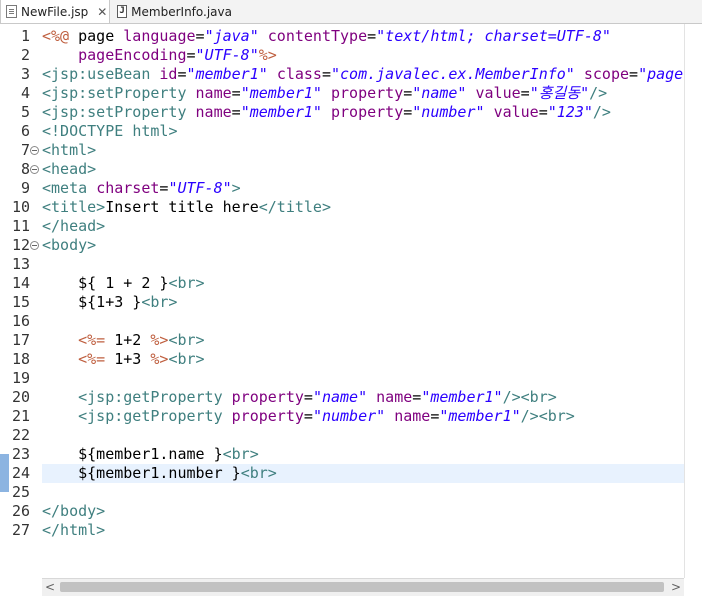  What do you see at coordinates (676, 587) in the screenshot?
I see `scroll-right-arrow: >` at bounding box center [676, 587].